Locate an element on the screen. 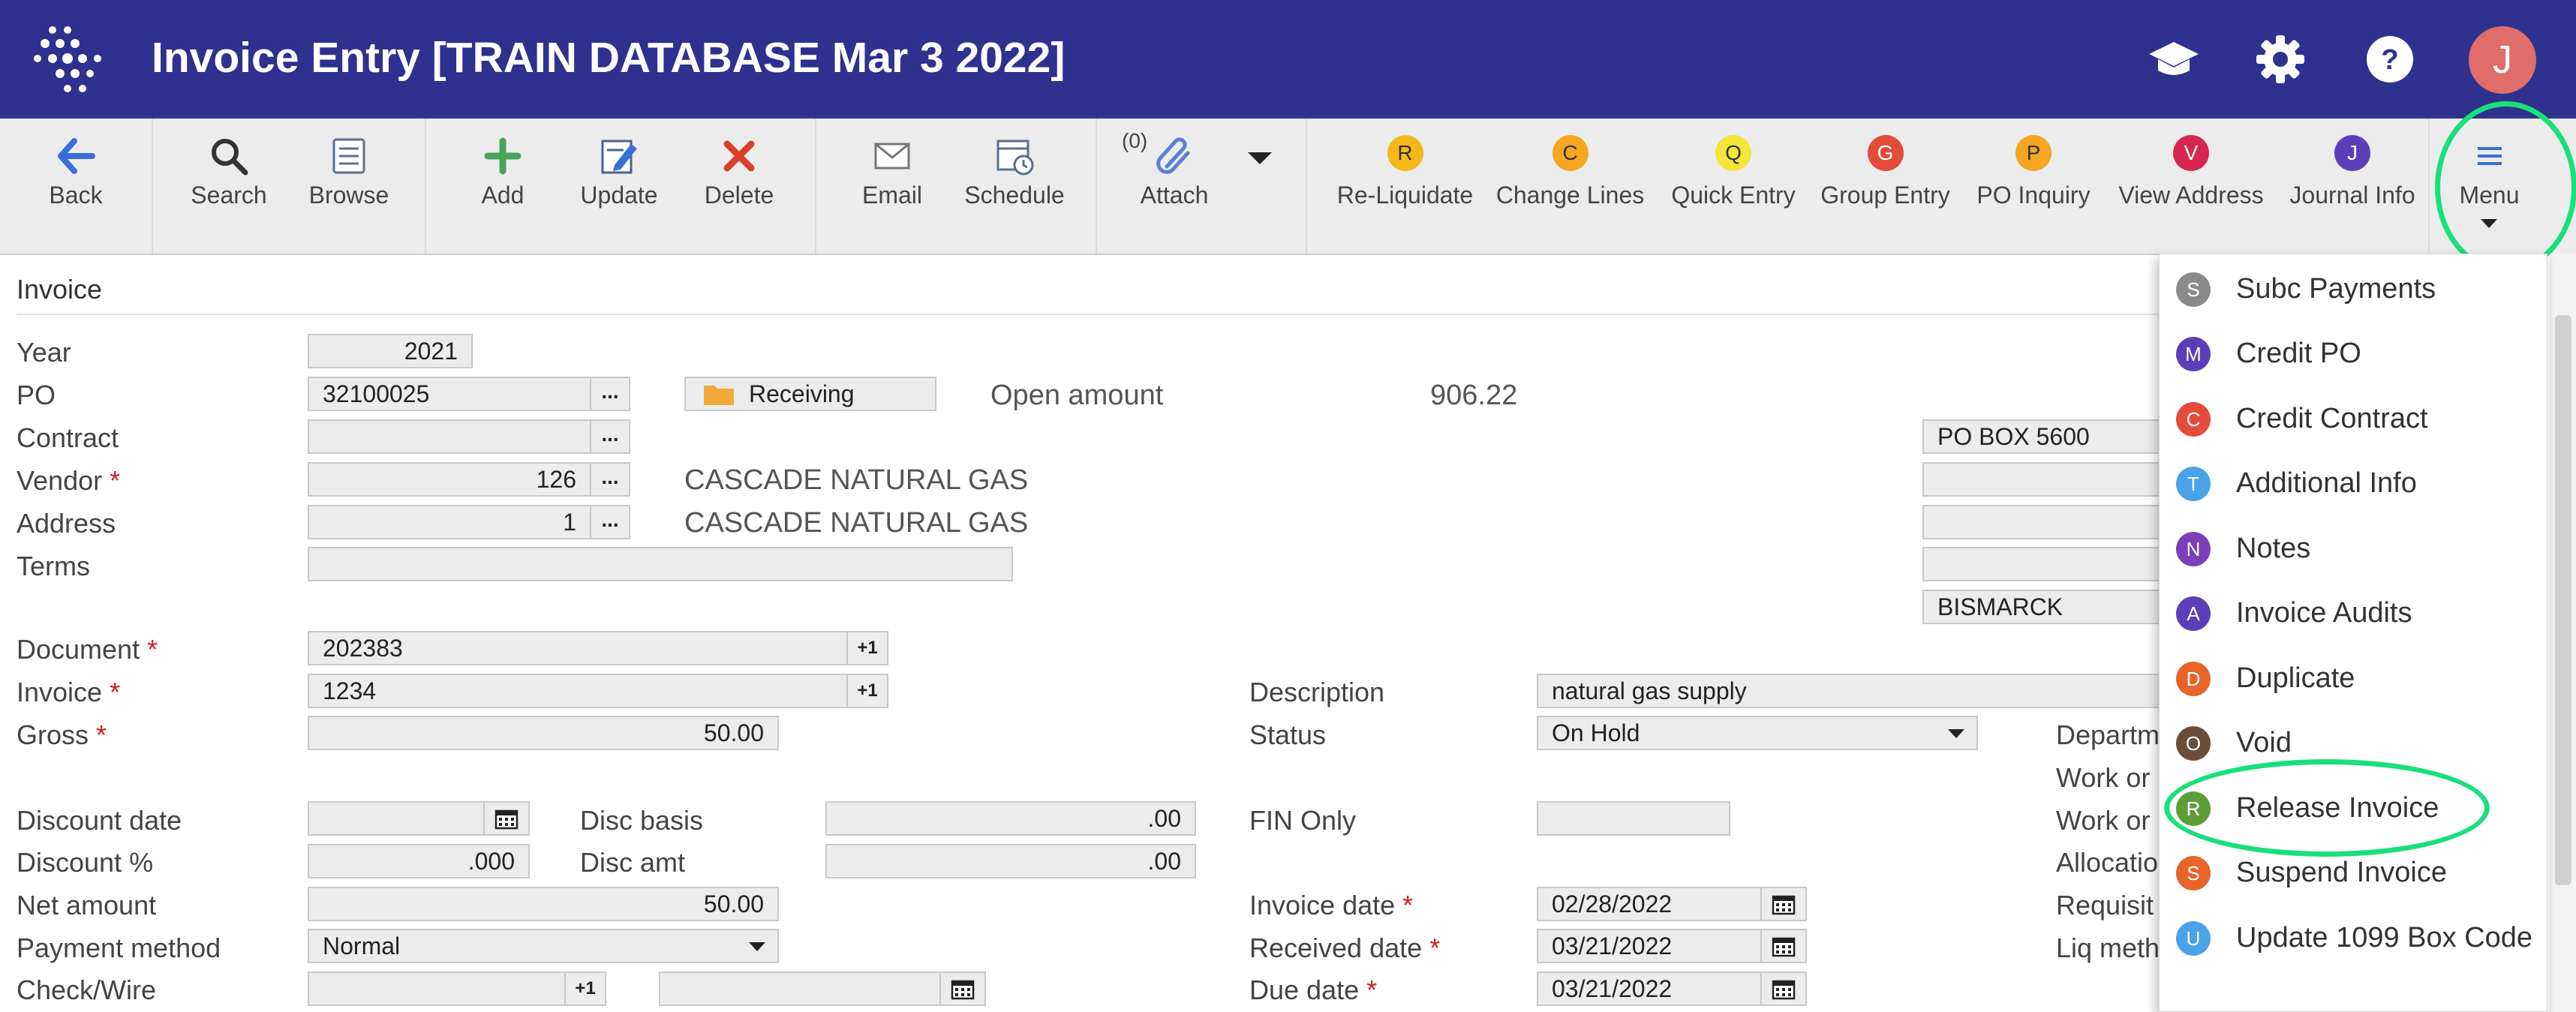  invoice-increment-button: +1 is located at coordinates (867, 691).